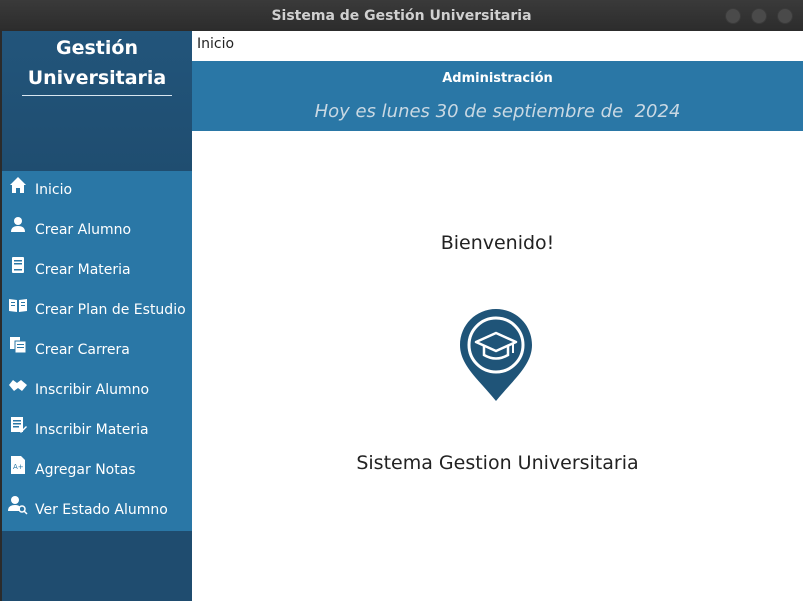 The height and width of the screenshot is (601, 803). I want to click on close-button, so click(785, 16).